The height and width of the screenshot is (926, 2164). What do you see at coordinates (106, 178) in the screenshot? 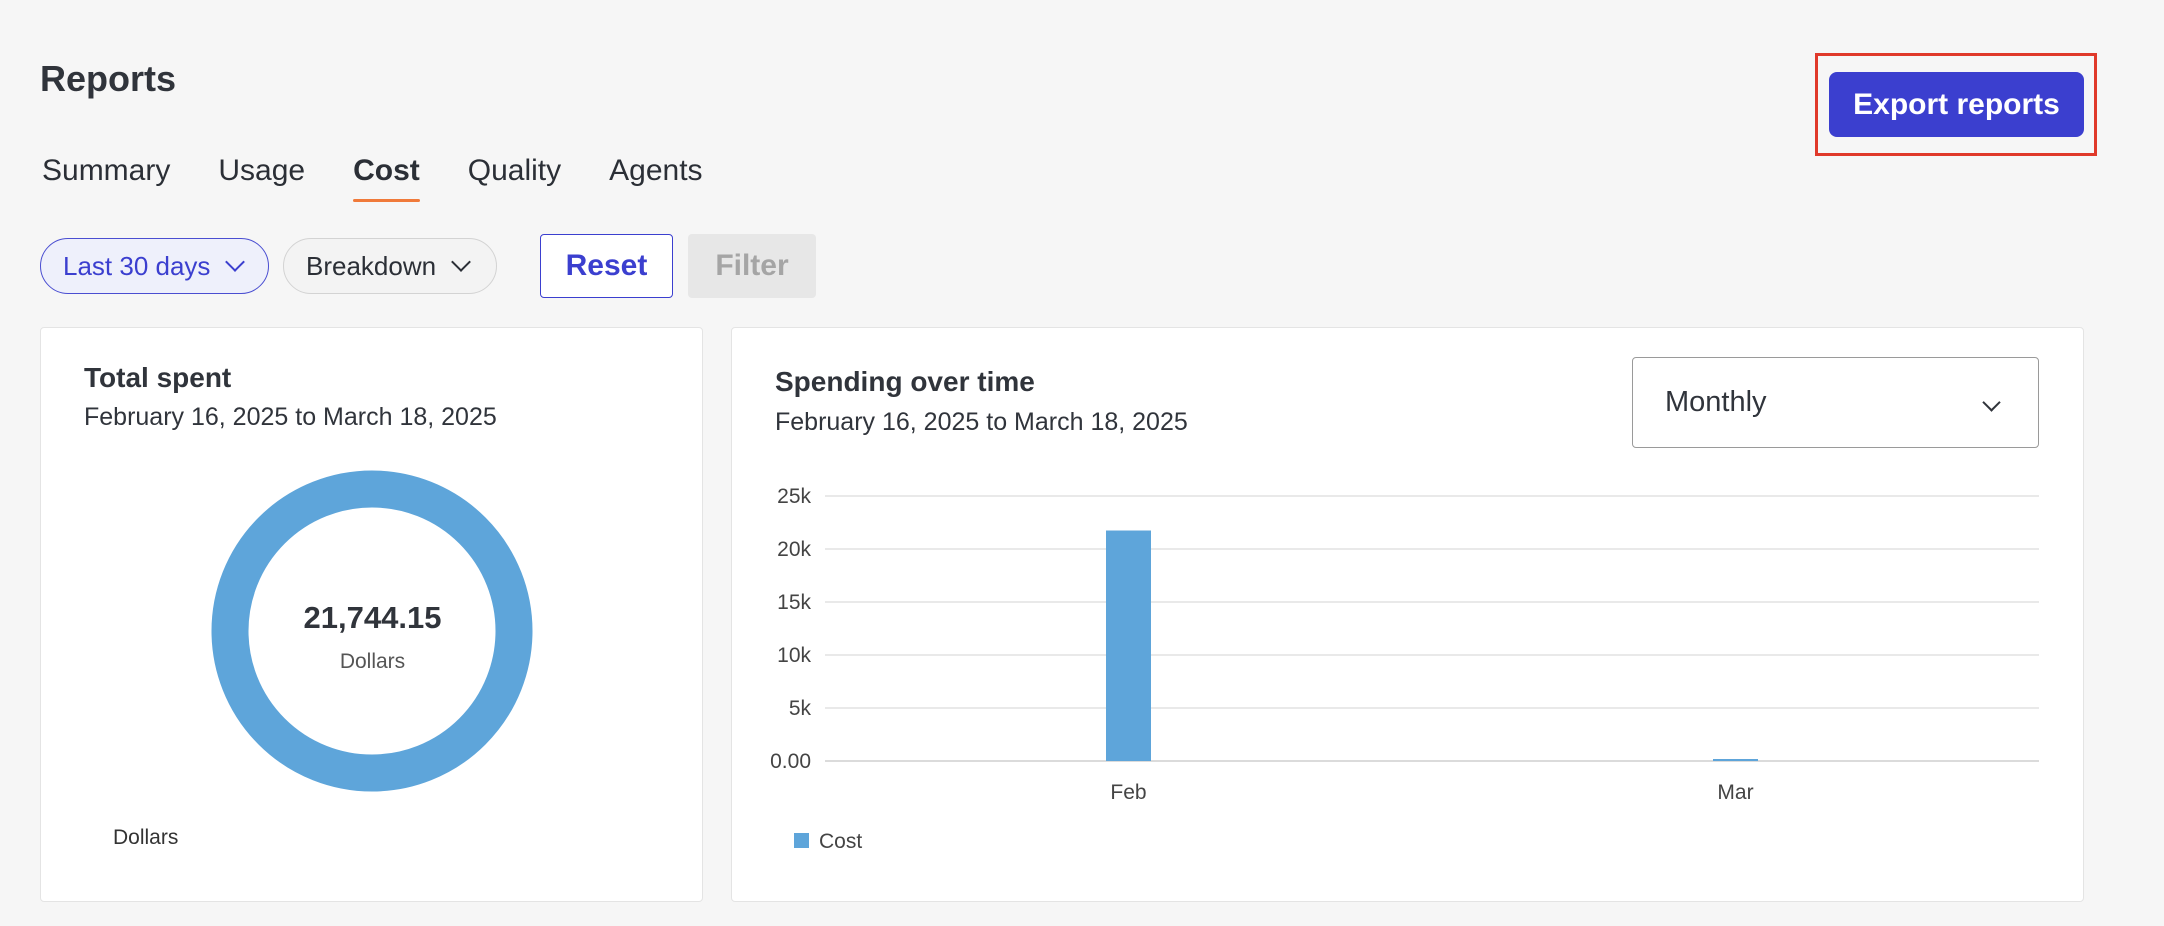
I see `tab-summary: Summary` at bounding box center [106, 178].